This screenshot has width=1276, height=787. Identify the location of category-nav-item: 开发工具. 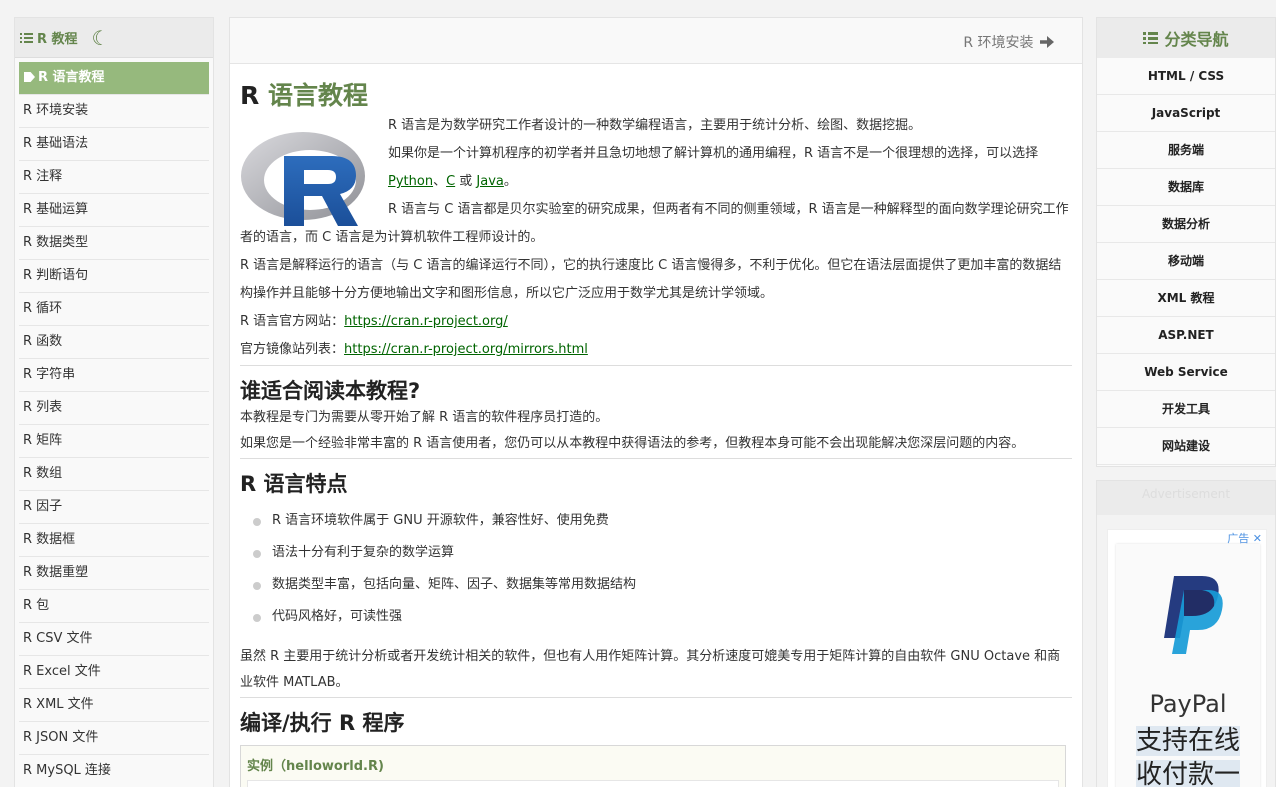
(1186, 409).